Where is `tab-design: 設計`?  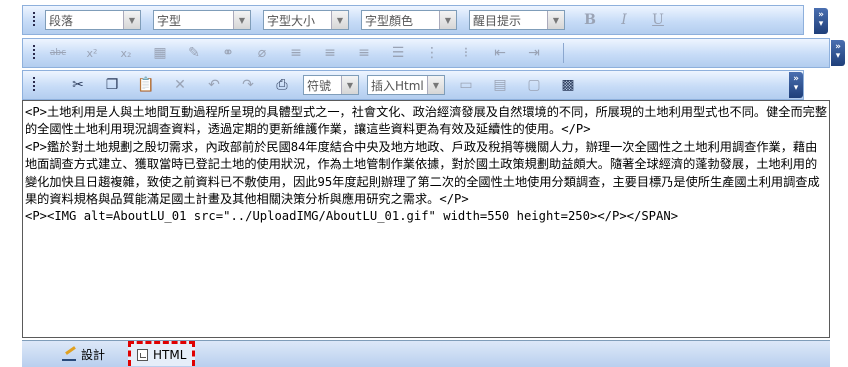 tab-design: 設計 is located at coordinates (83, 354).